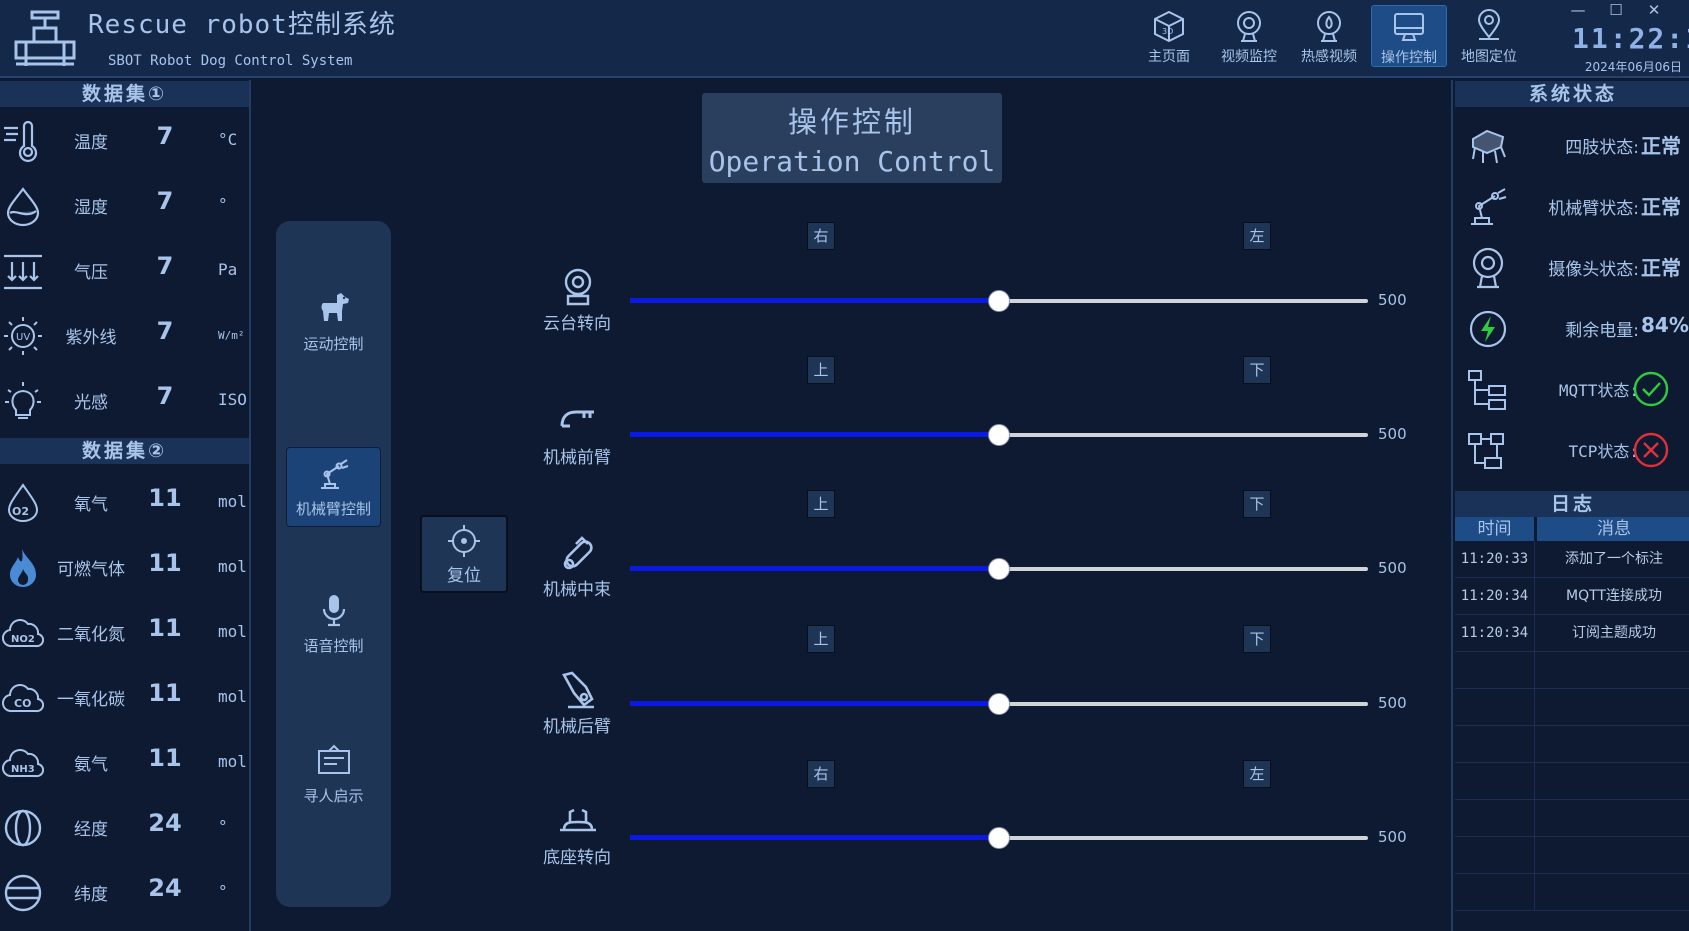 Image resolution: width=1689 pixels, height=931 pixels. Describe the element at coordinates (125, 827) in the screenshot. I see `sensor-row-longitude: 经度 24 °` at that location.